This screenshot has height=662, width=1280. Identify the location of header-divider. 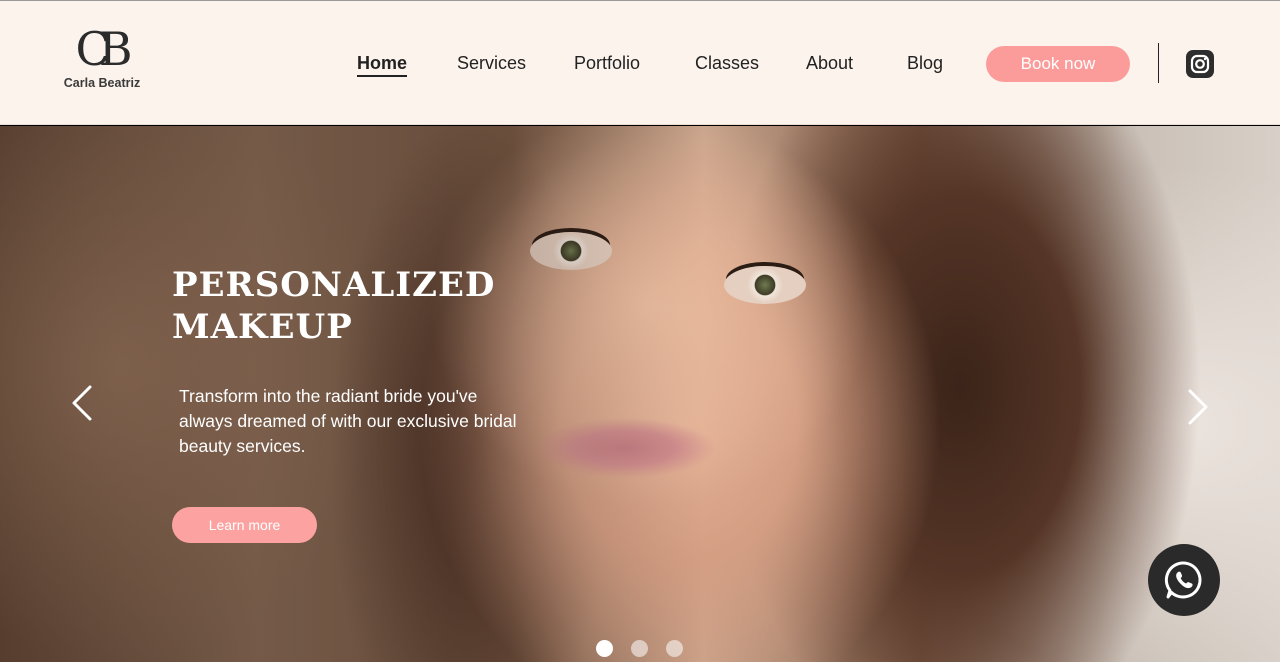
(1158, 63).